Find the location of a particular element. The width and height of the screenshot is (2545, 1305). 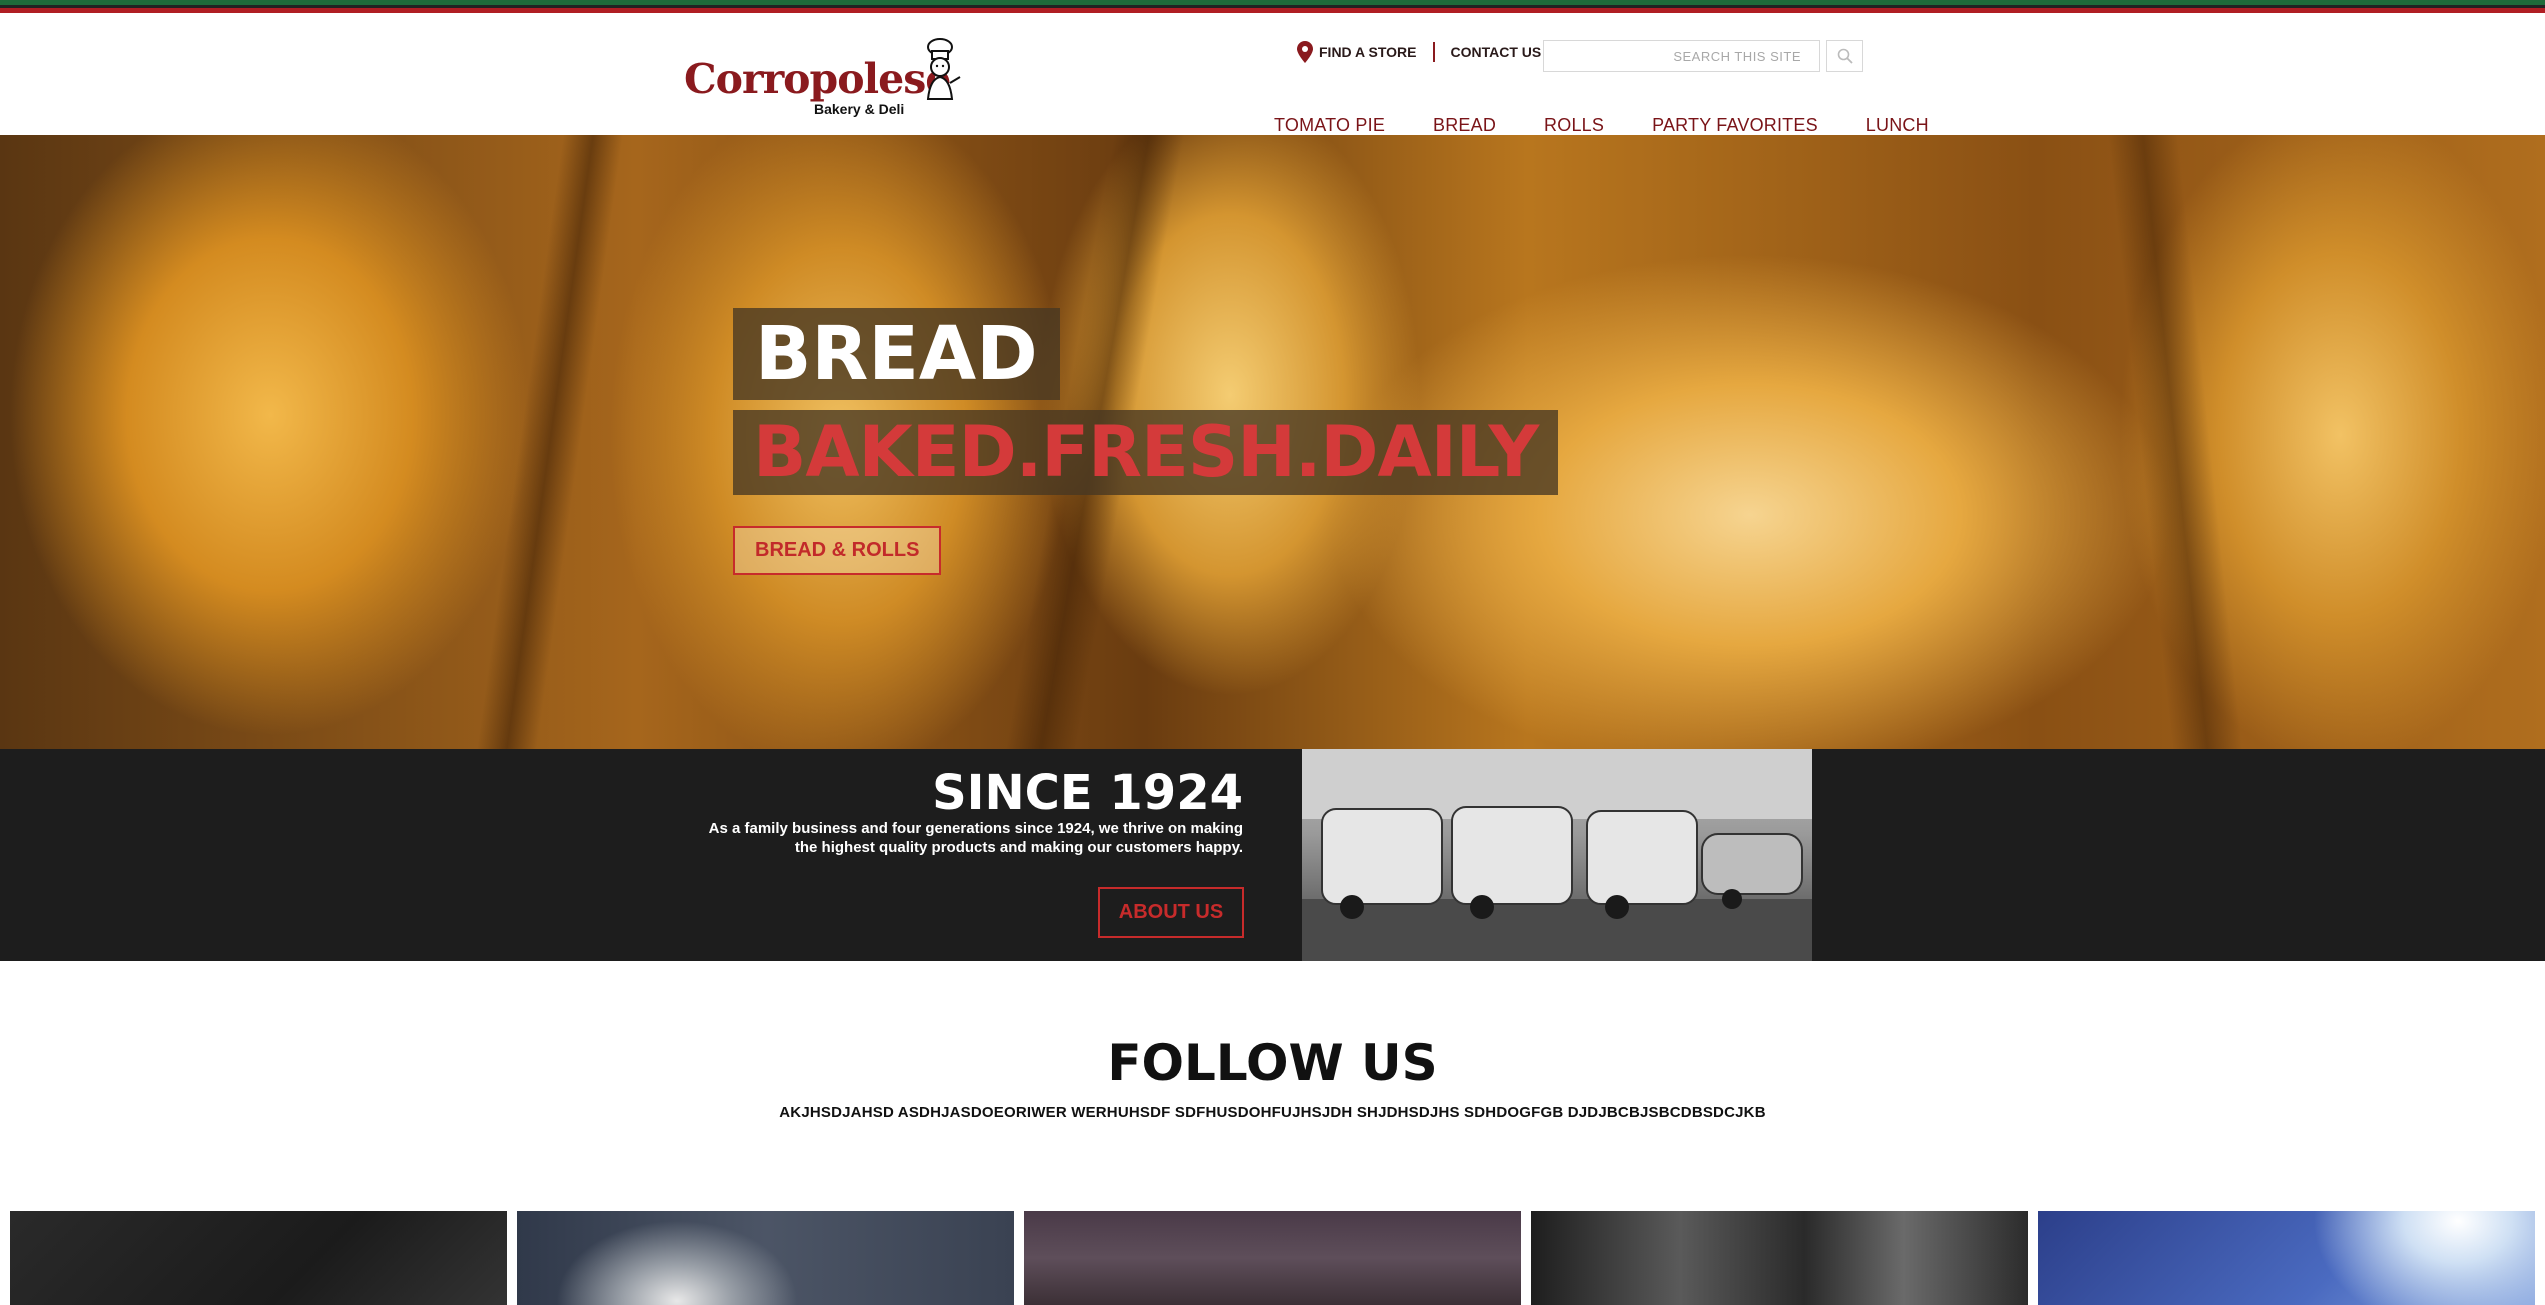

nav-lunch: LUNCH is located at coordinates (1897, 125).